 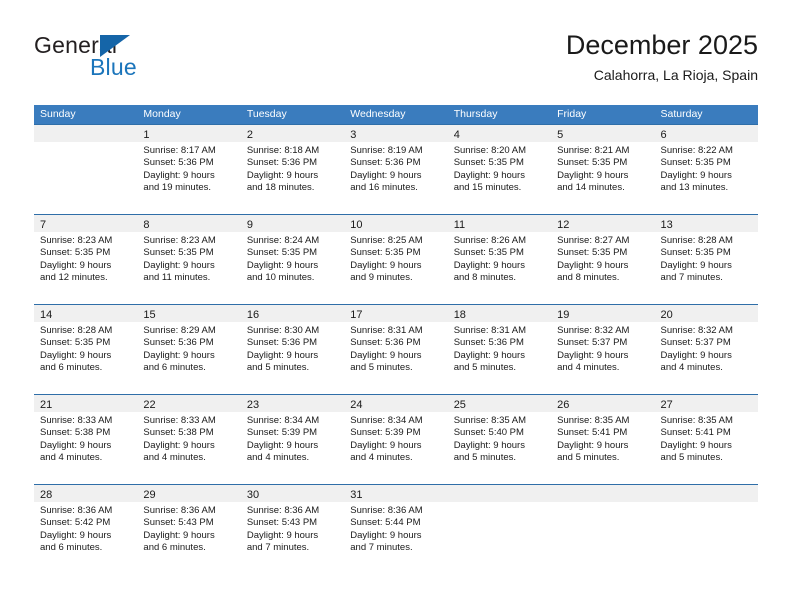 What do you see at coordinates (144, 63) in the screenshot?
I see `brand-logo: General Blue` at bounding box center [144, 63].